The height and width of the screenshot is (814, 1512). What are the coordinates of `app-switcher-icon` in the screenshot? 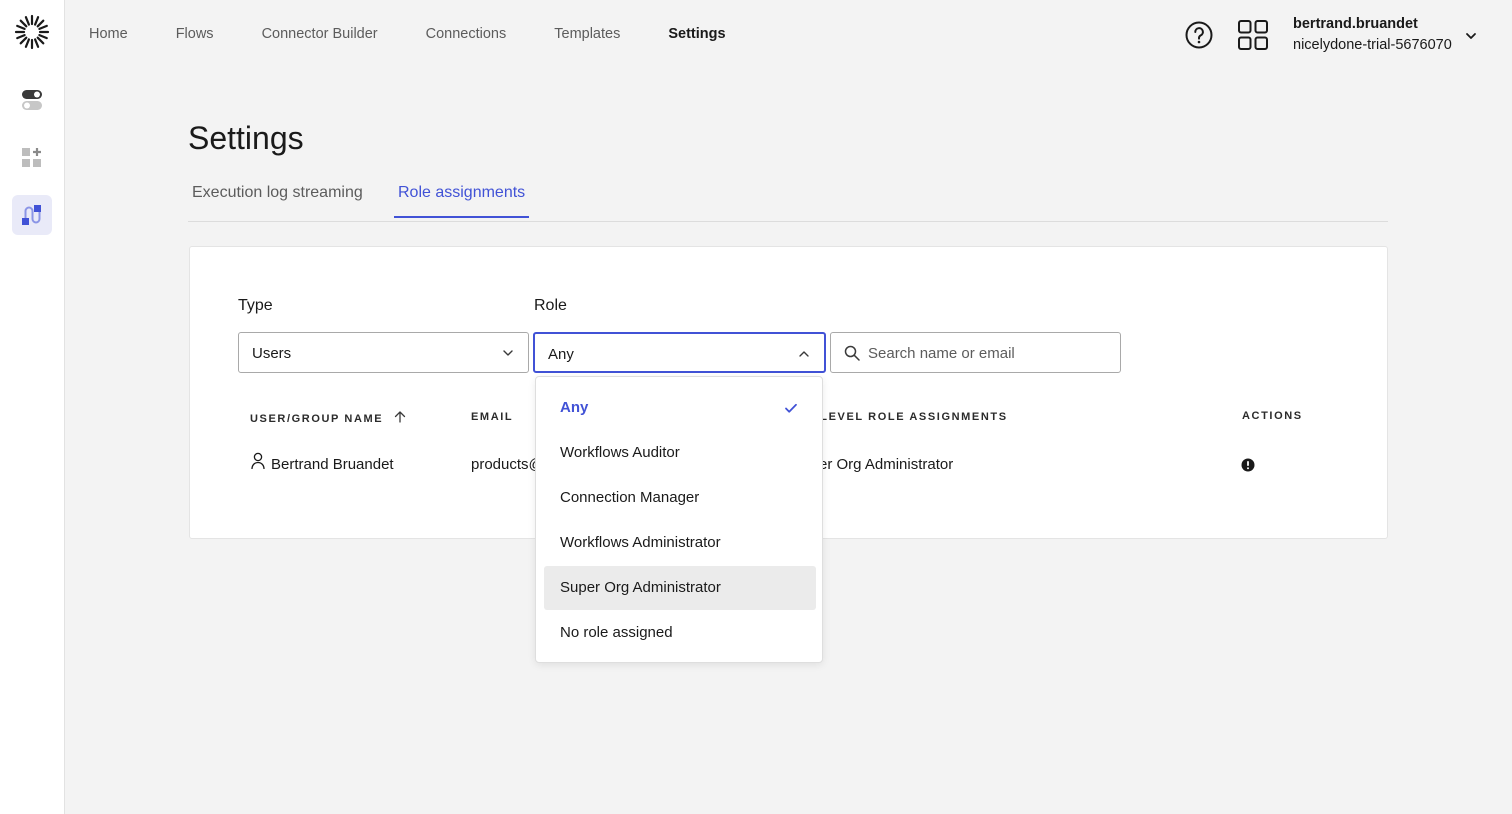 It's located at (1253, 35).